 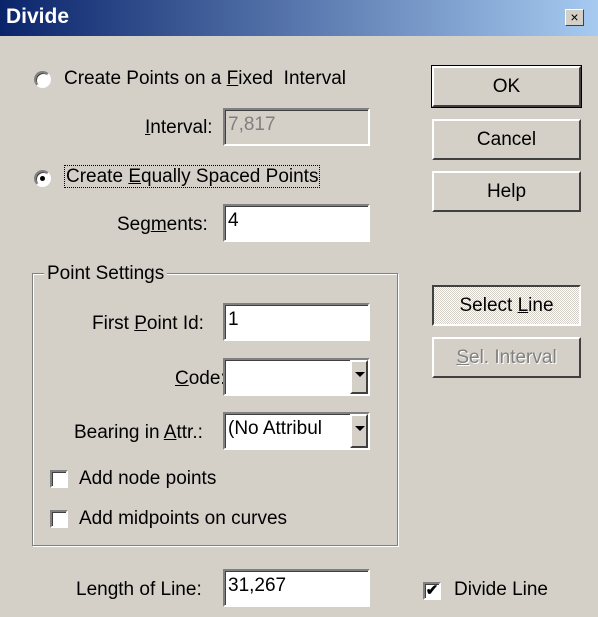 I want to click on radio-selected-dot, so click(x=42, y=178).